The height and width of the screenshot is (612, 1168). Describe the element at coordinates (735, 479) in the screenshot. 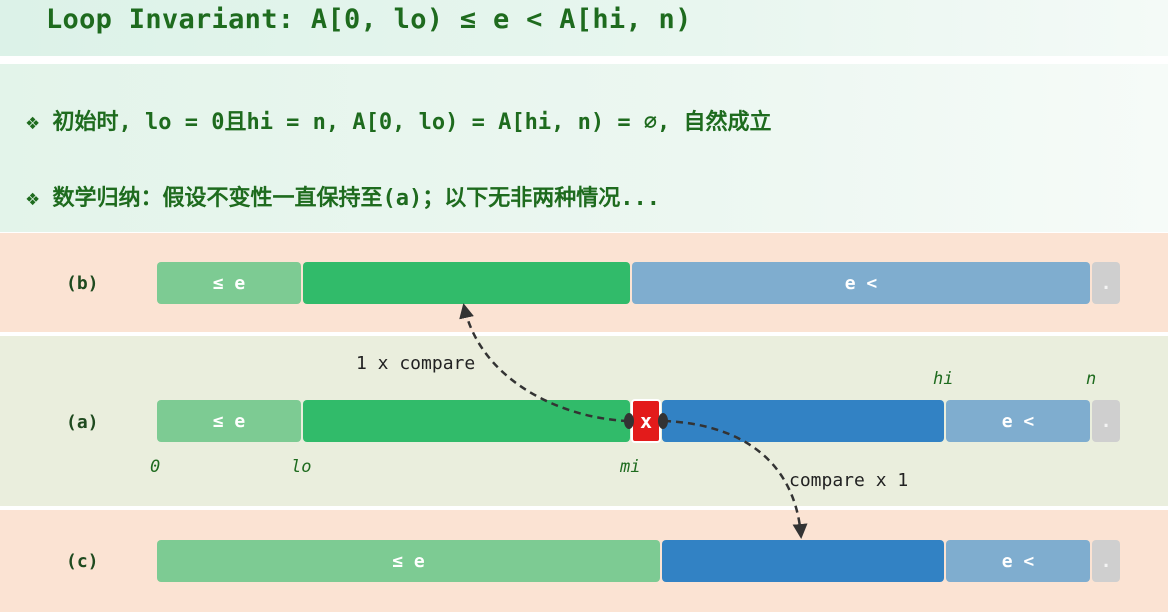

I see `arrow-to-row-c` at that location.